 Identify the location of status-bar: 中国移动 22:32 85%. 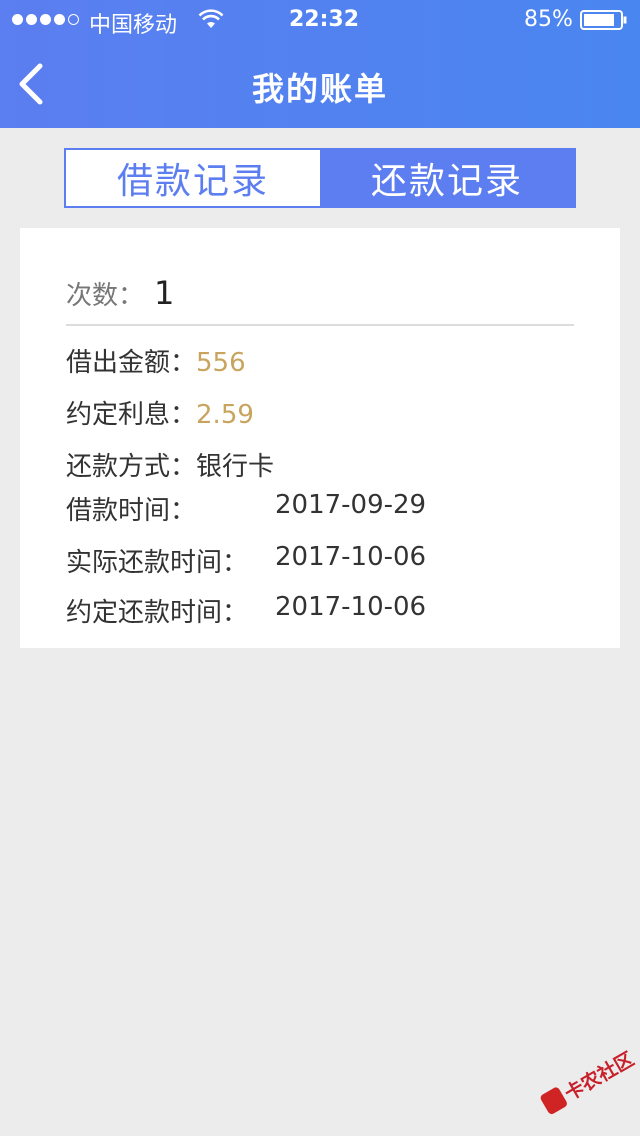
(320, 20).